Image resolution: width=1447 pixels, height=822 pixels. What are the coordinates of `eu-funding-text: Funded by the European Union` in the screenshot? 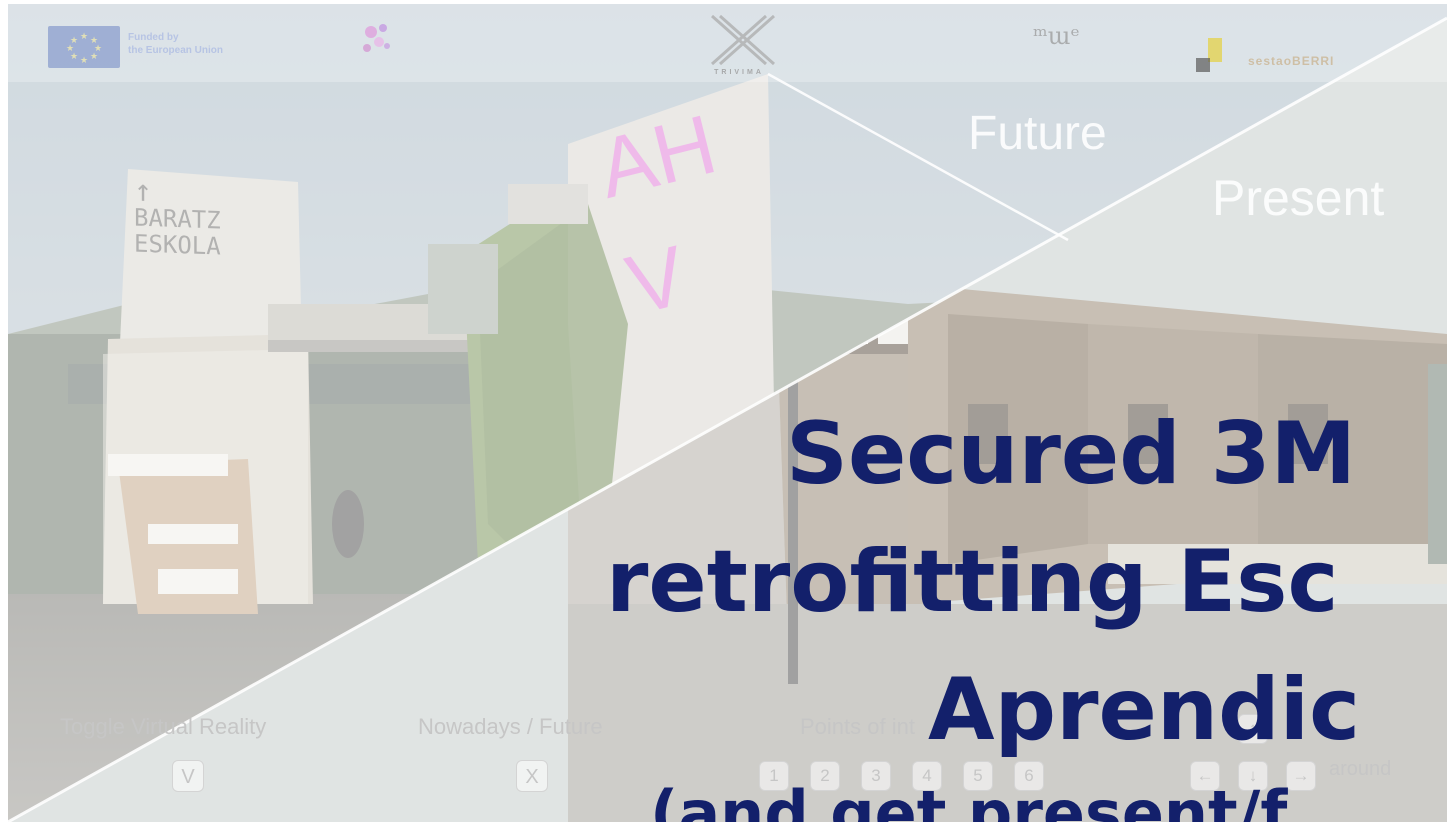 It's located at (175, 44).